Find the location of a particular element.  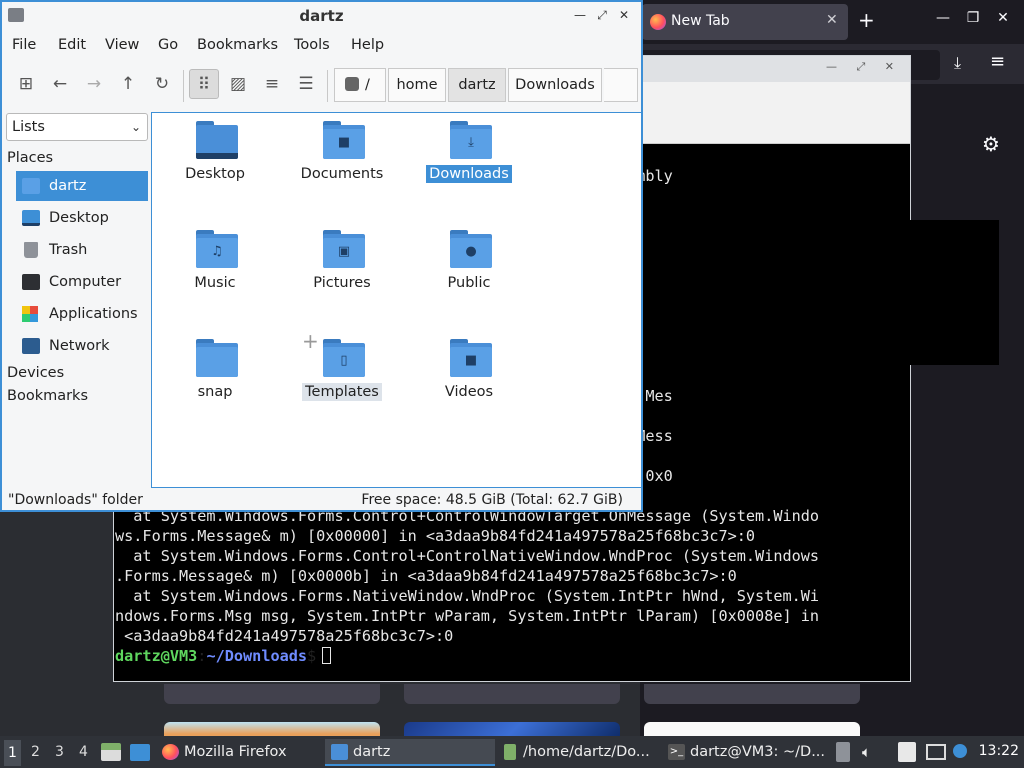

forward-icon: → is located at coordinates (94, 84).